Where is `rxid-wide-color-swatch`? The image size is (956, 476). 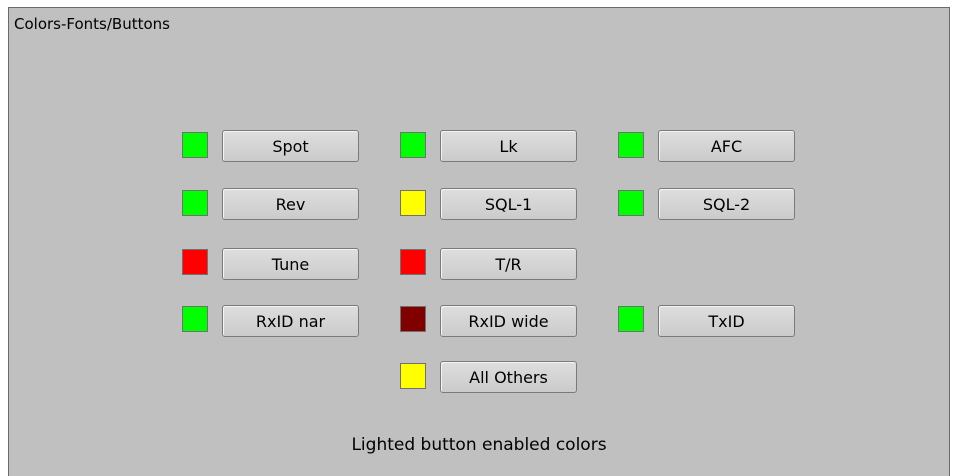
rxid-wide-color-swatch is located at coordinates (413, 319).